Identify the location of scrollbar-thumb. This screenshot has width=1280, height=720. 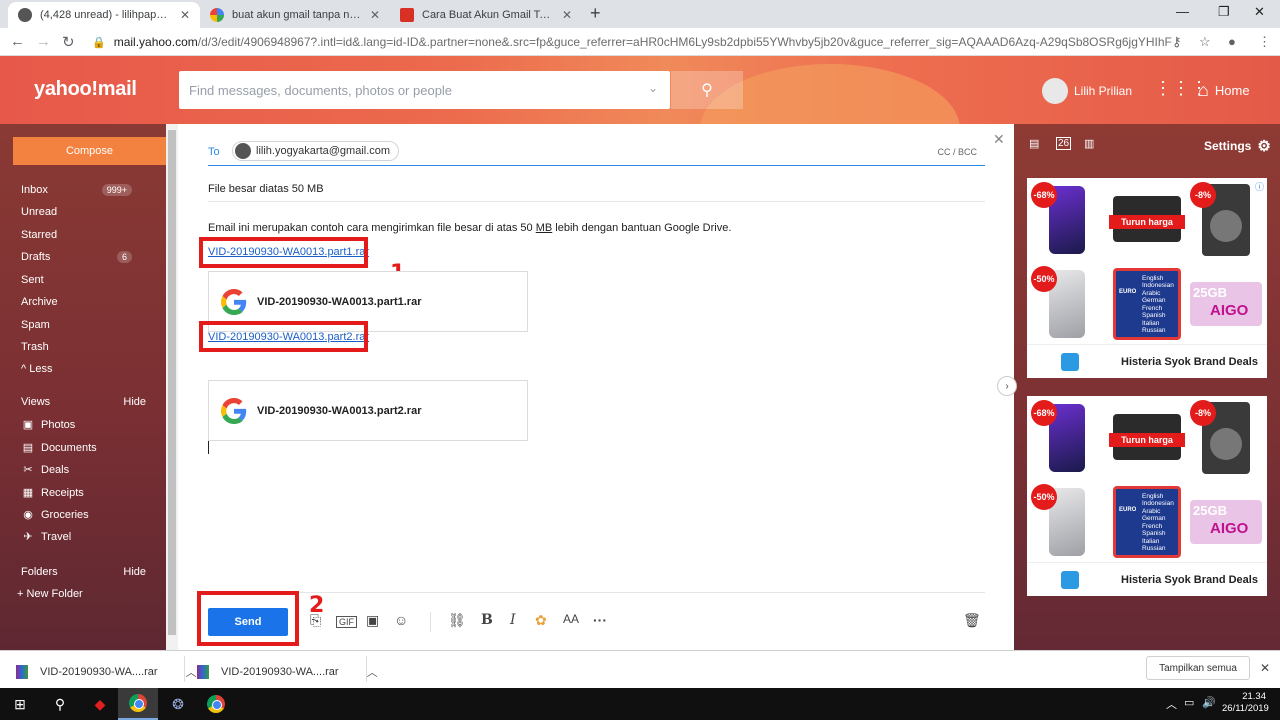
(172, 382).